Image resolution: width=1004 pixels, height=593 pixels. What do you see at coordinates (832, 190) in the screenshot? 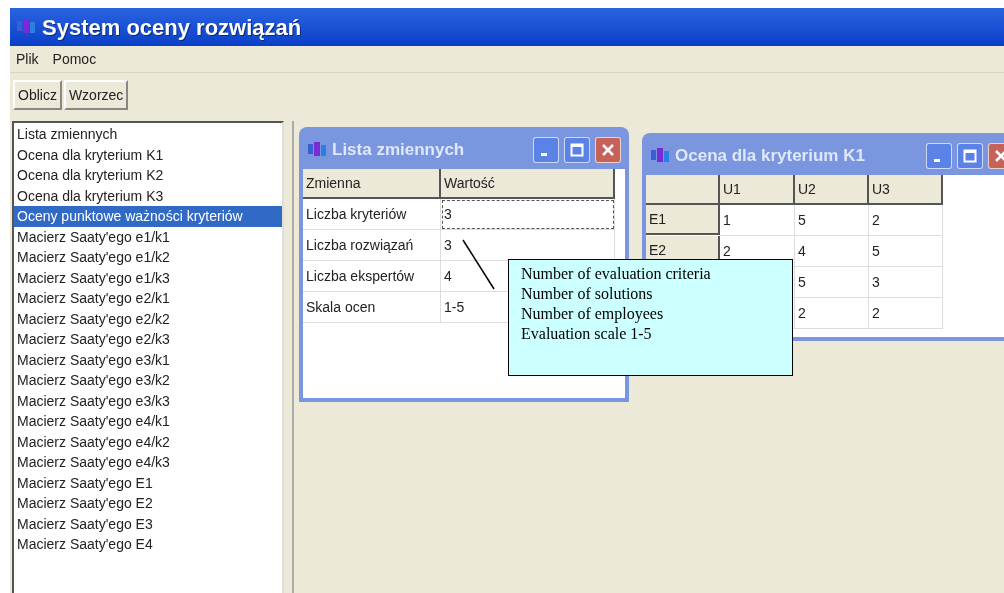
I see `column-header: U2` at bounding box center [832, 190].